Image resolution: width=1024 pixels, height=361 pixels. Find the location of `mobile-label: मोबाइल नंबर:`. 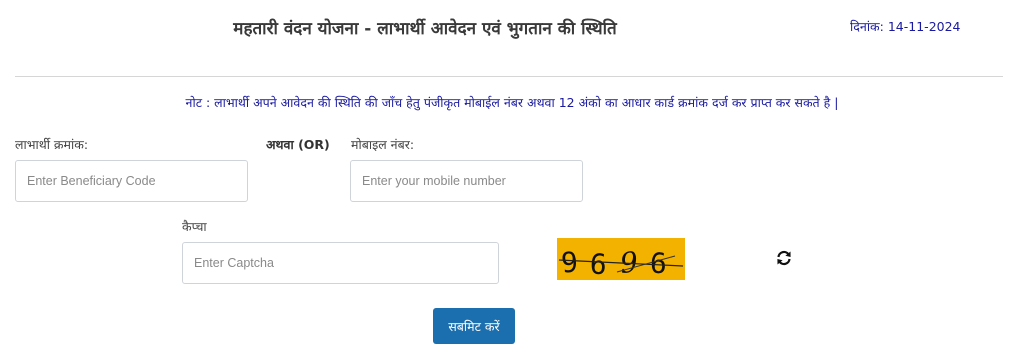

mobile-label: मोबाइल नंबर: is located at coordinates (383, 144).